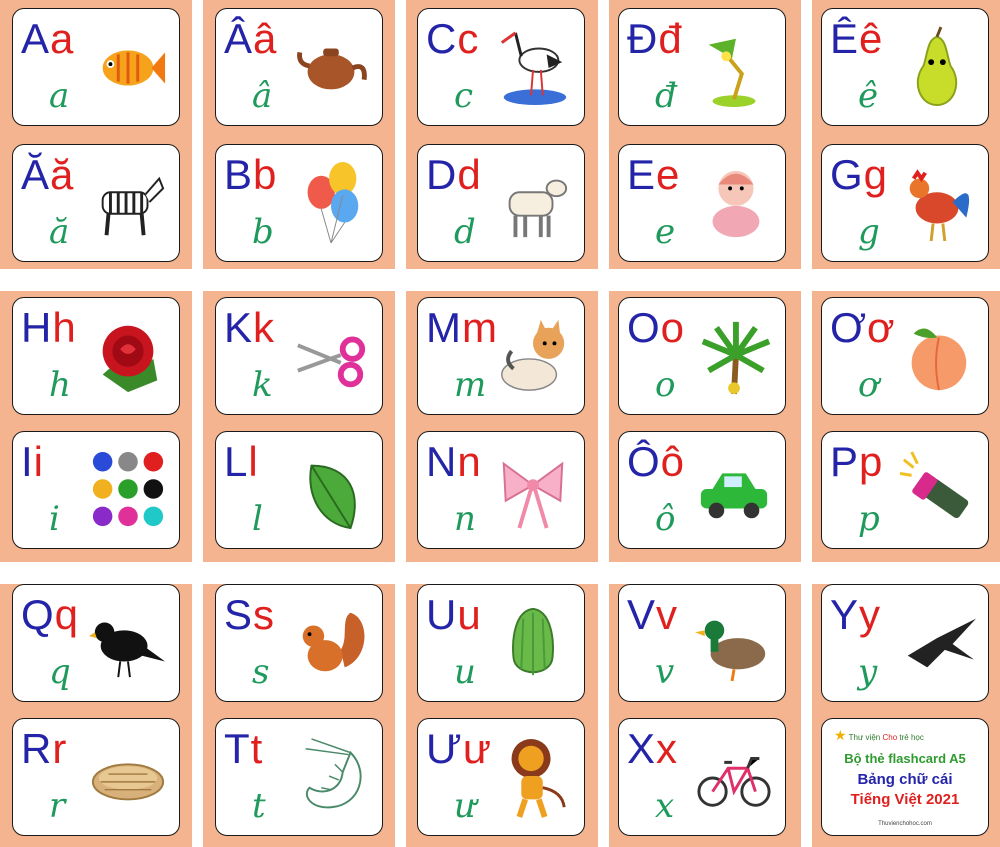 Image resolution: width=1000 pixels, height=847 pixels. Describe the element at coordinates (465, 806) in the screenshot. I see `cursive-letter: ư` at that location.